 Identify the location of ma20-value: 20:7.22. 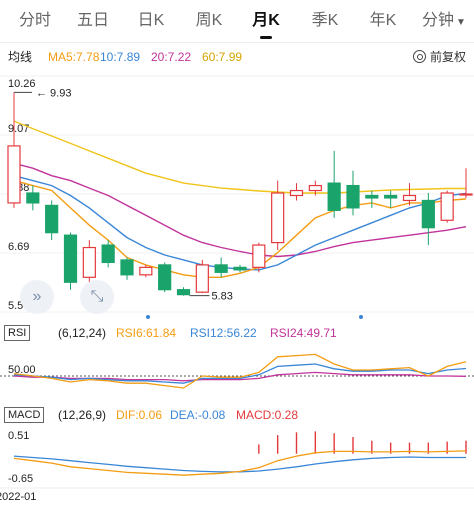
(171, 57).